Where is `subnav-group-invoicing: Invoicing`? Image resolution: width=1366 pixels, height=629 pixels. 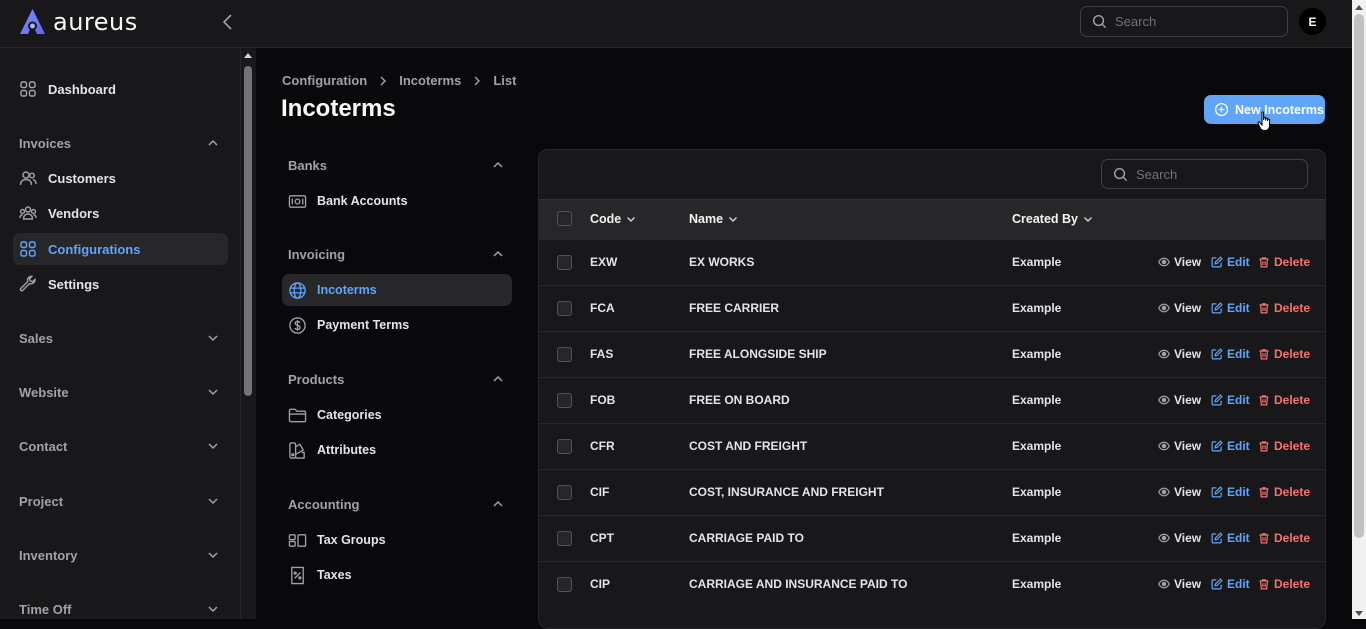 subnav-group-invoicing: Invoicing is located at coordinates (396, 254).